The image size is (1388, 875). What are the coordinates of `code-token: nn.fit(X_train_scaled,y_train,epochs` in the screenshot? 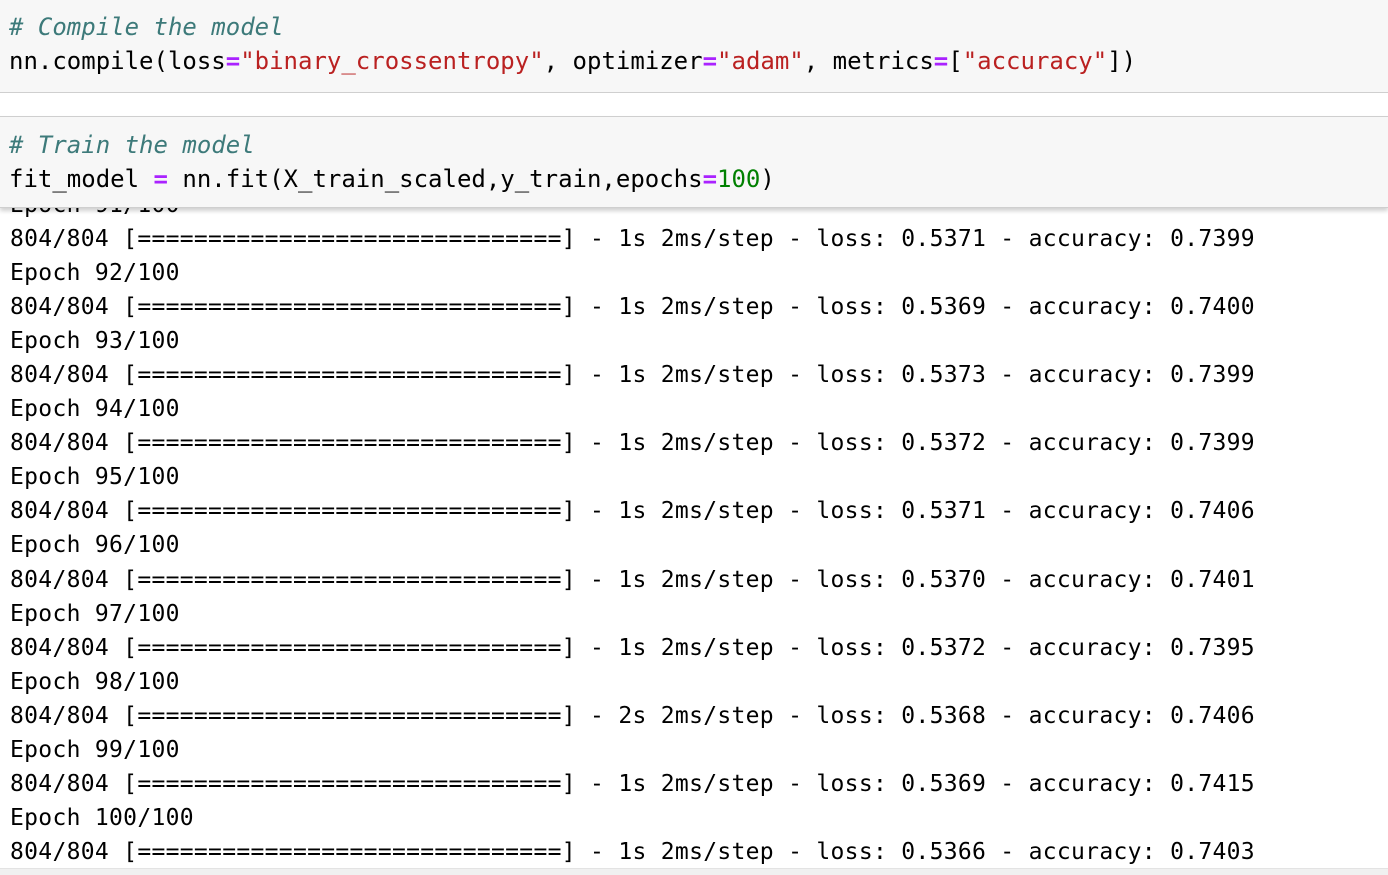 It's located at (435, 179).